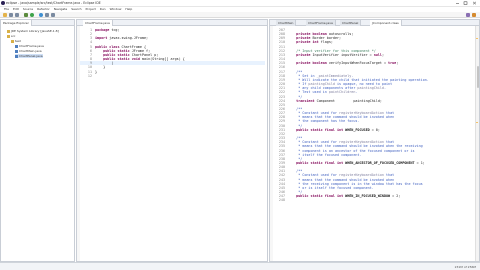  I want to click on code-text: }, so click(96, 71).